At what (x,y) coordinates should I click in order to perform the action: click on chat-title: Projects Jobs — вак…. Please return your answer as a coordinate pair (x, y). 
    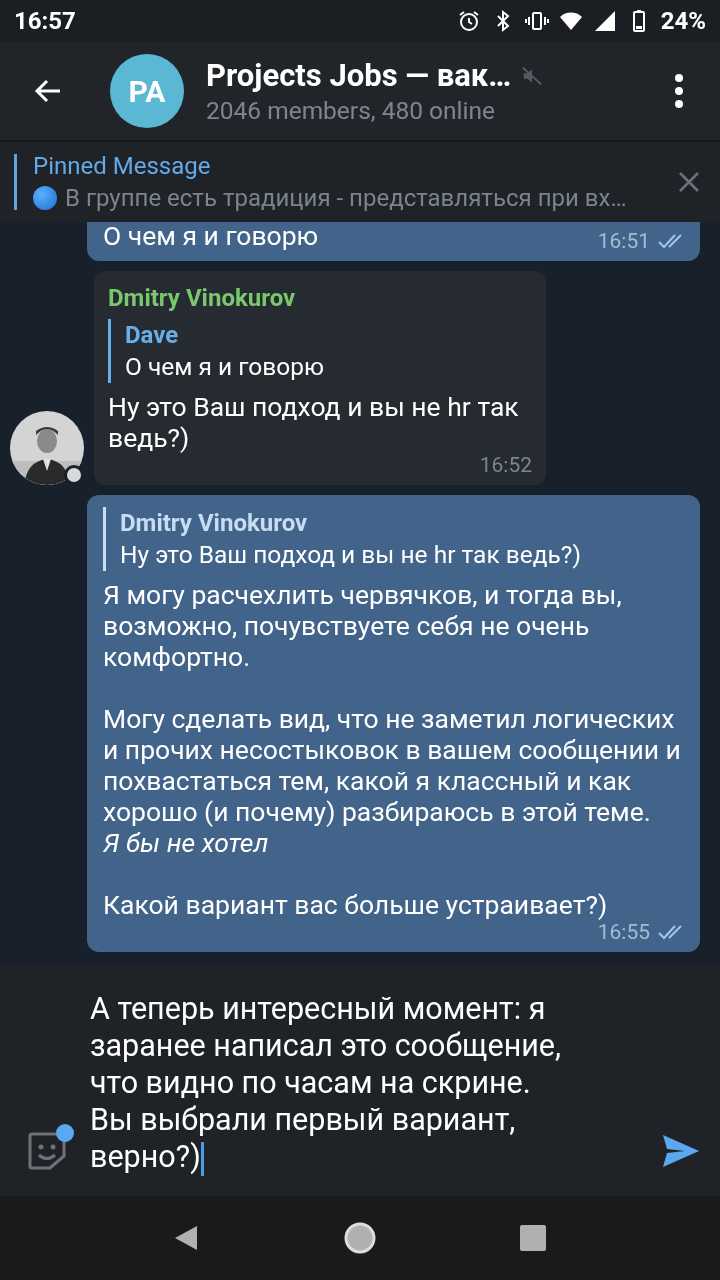
    Looking at the image, I should click on (359, 75).